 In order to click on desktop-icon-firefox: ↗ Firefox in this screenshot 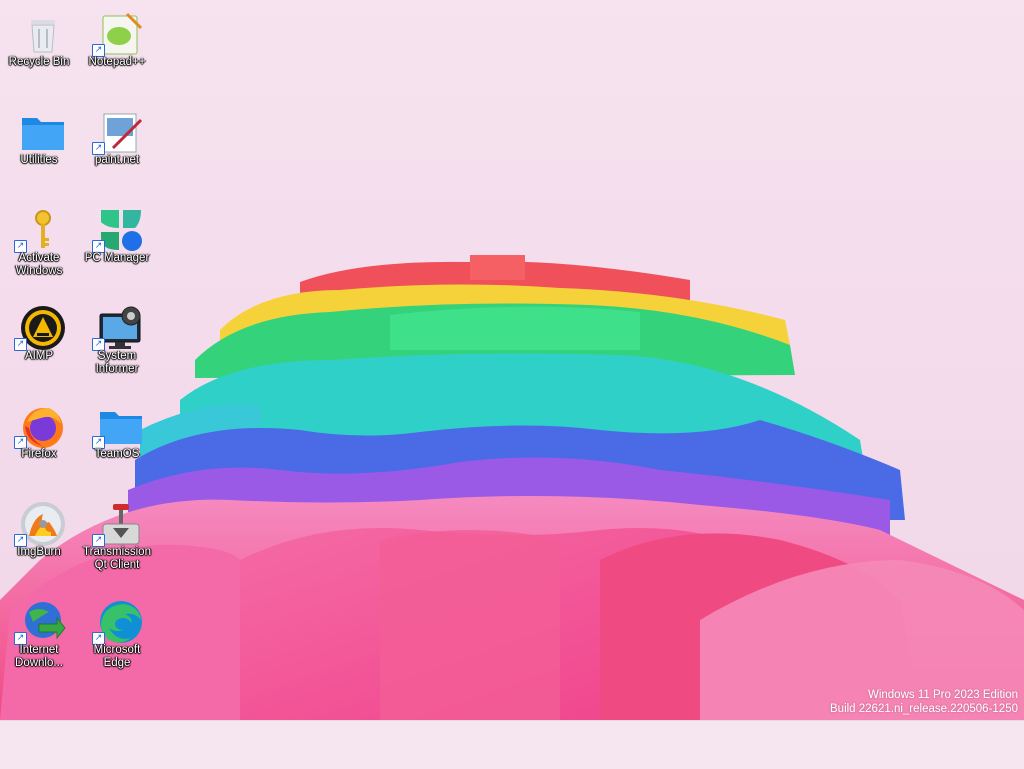, I will do `click(39, 442)`.